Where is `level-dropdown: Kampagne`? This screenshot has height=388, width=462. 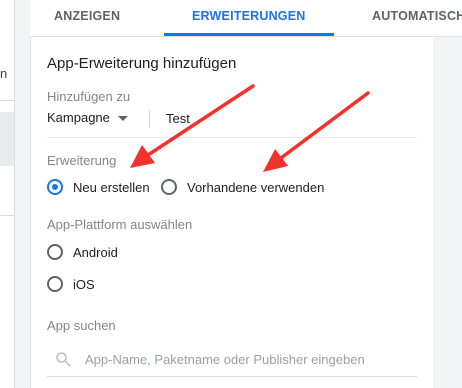
level-dropdown: Kampagne is located at coordinates (87, 120).